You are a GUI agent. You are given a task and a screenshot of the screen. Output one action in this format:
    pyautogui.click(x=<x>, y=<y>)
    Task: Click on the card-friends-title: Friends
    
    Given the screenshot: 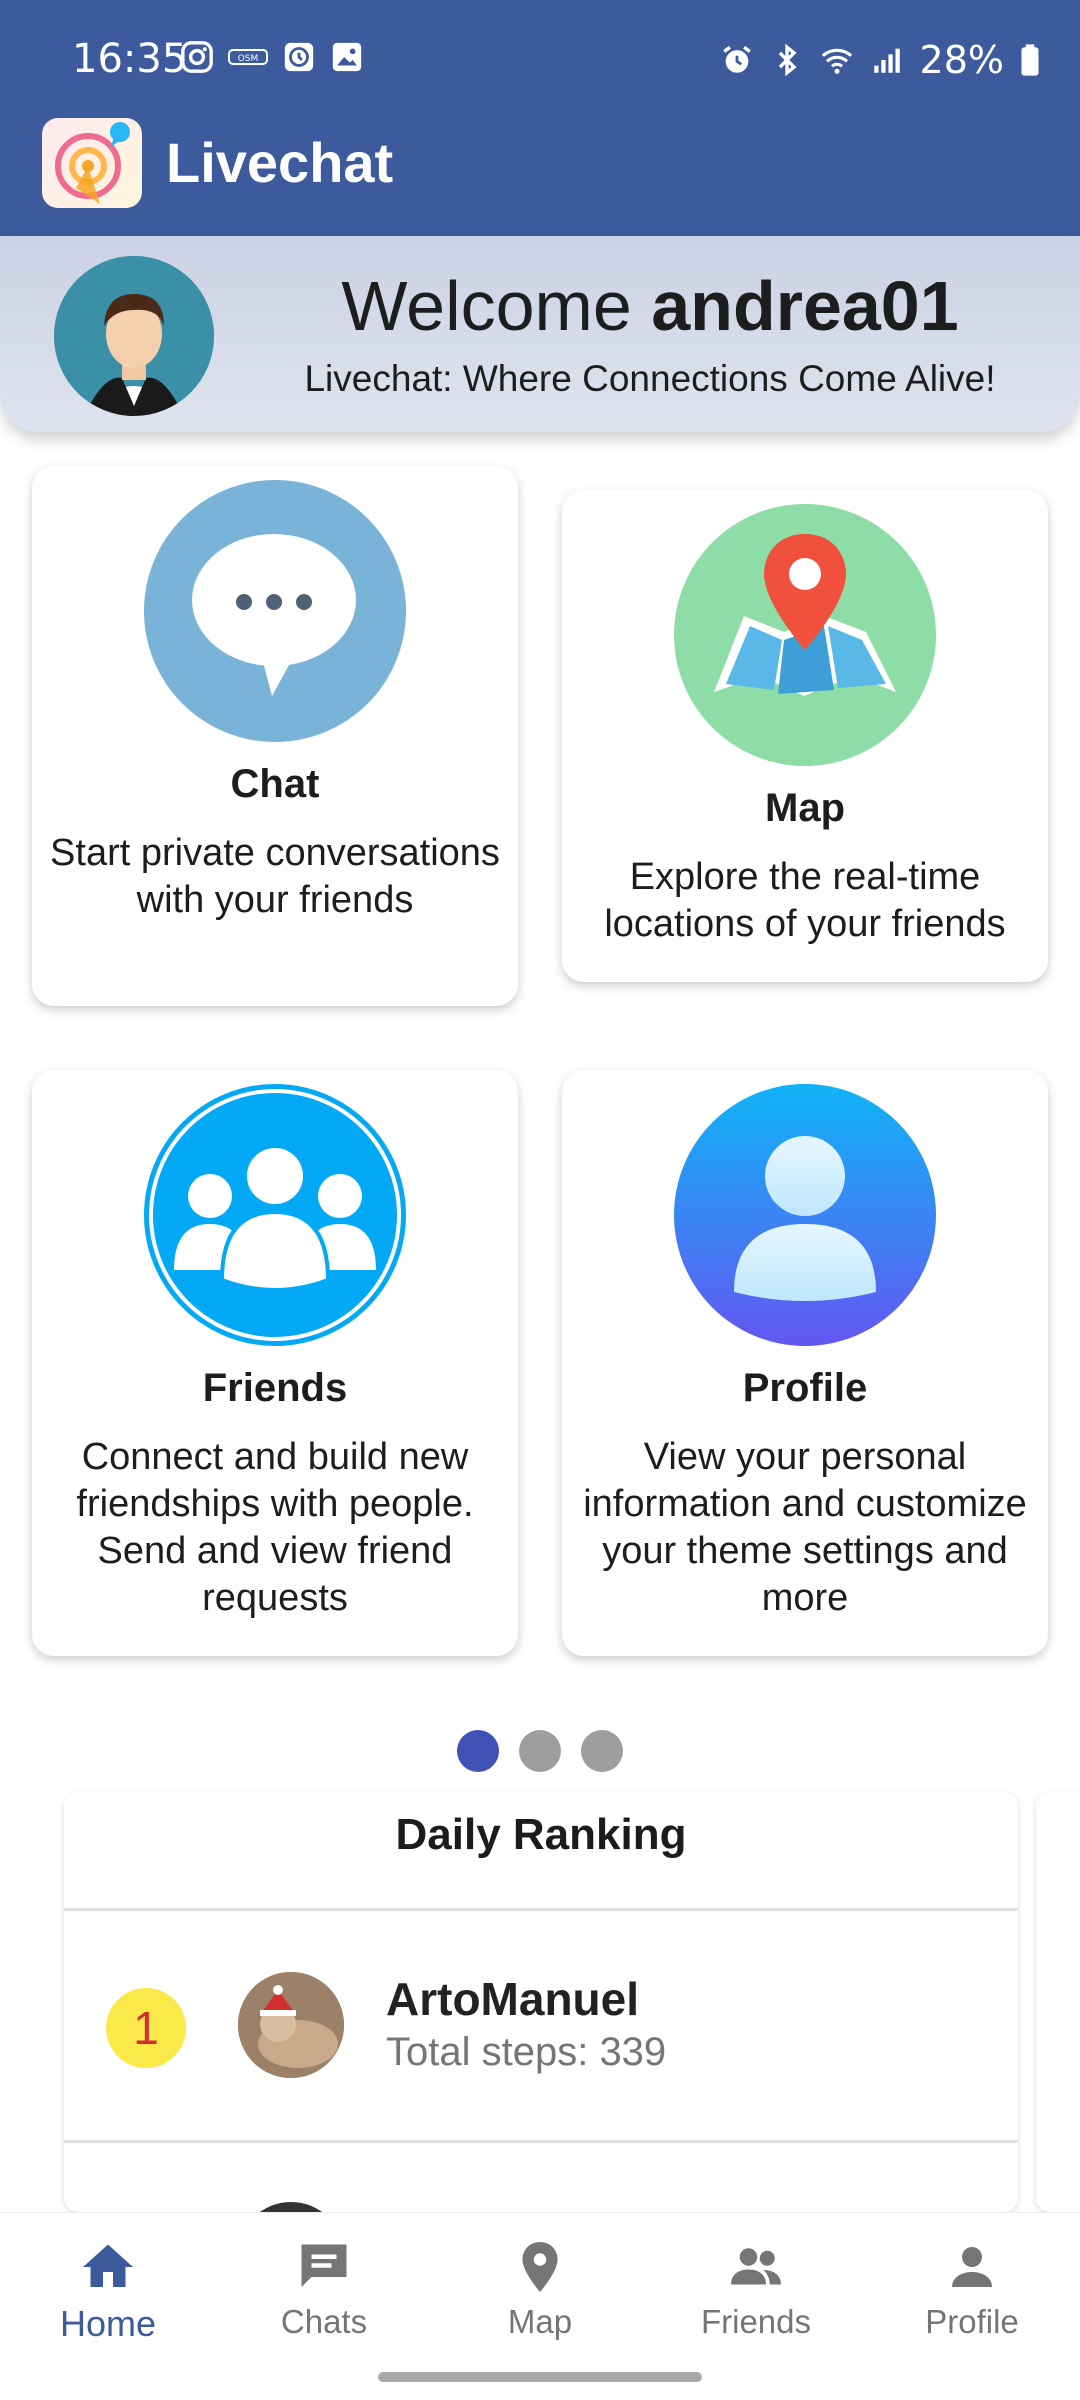 What is the action you would take?
    pyautogui.click(x=275, y=1388)
    